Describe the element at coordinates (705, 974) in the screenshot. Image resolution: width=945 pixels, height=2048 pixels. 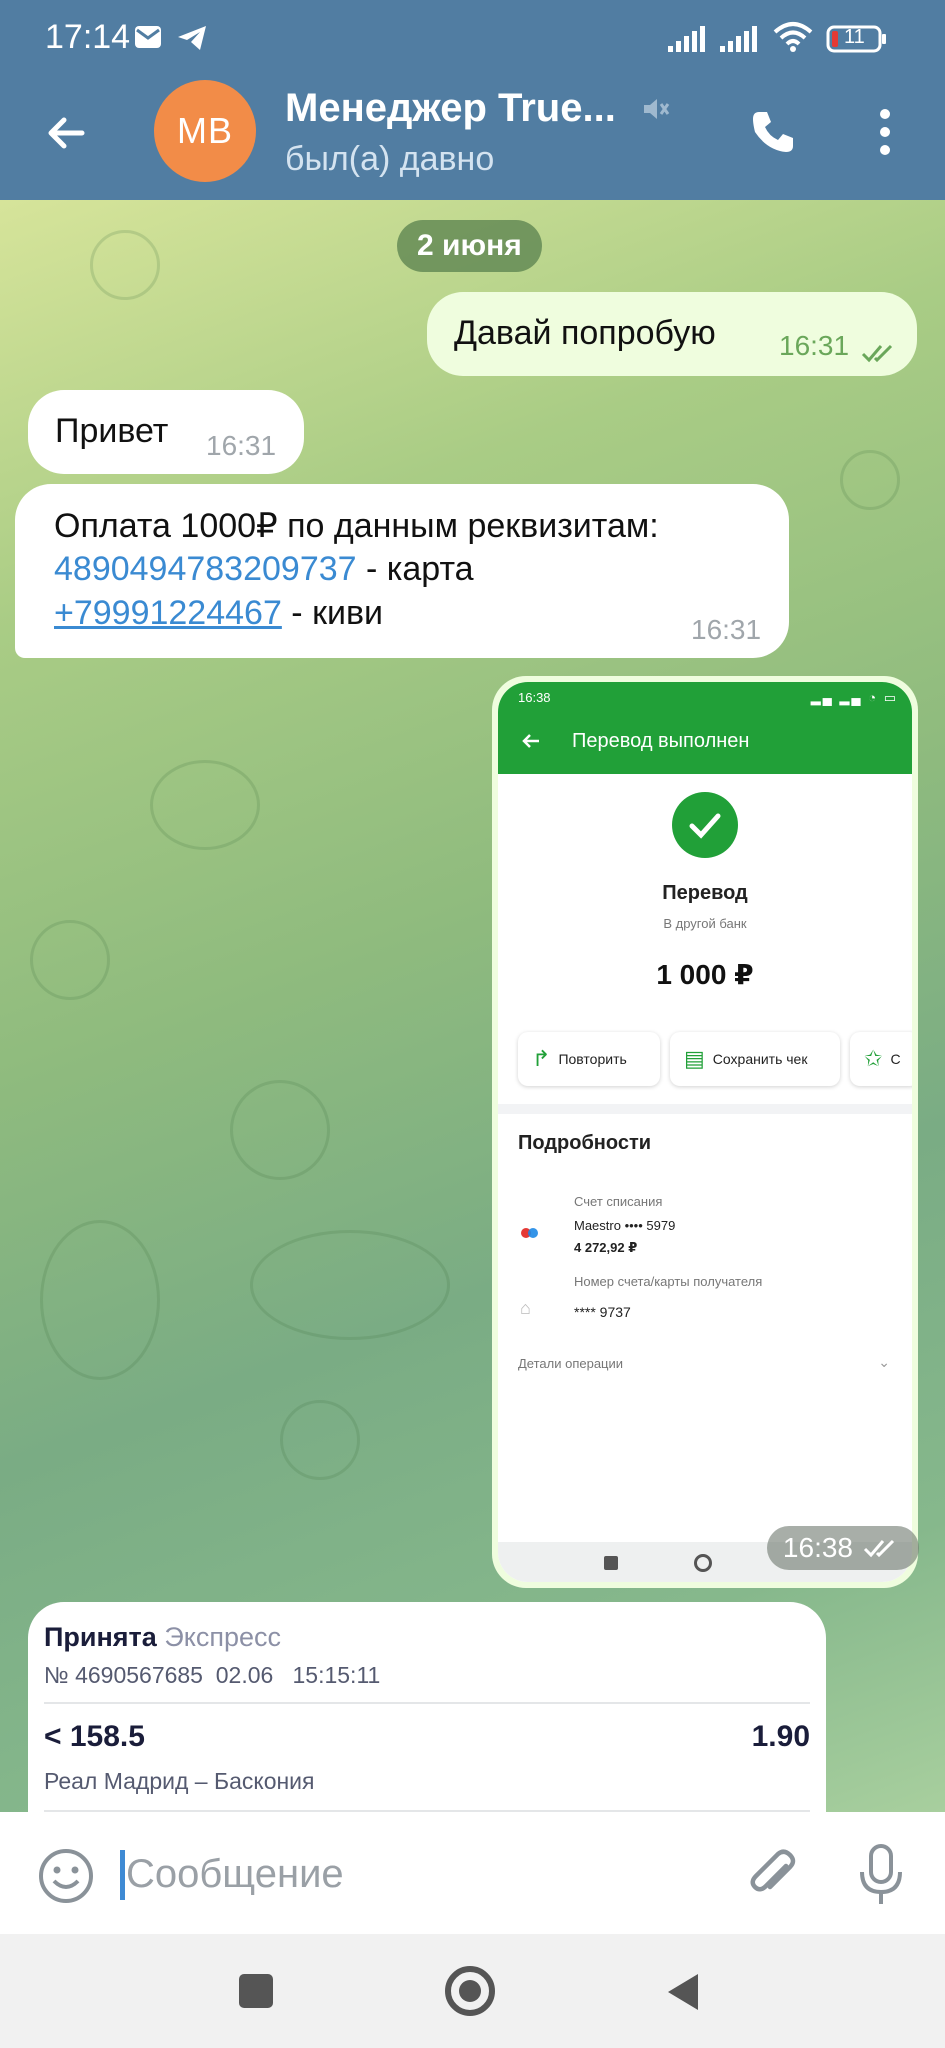
I see `transfer-amount: 1 000 ₽` at that location.